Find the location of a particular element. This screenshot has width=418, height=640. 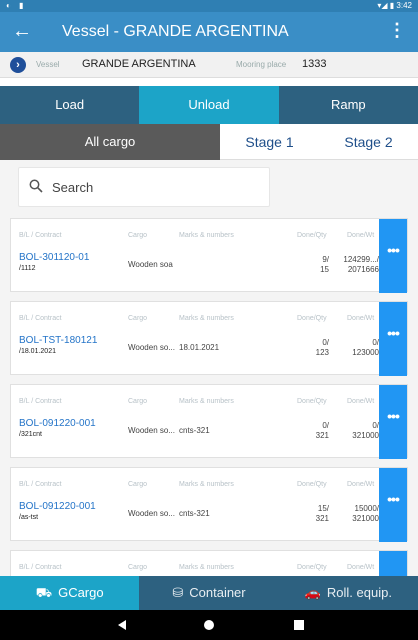

tab-all-cargo: All cargo is located at coordinates (110, 142).